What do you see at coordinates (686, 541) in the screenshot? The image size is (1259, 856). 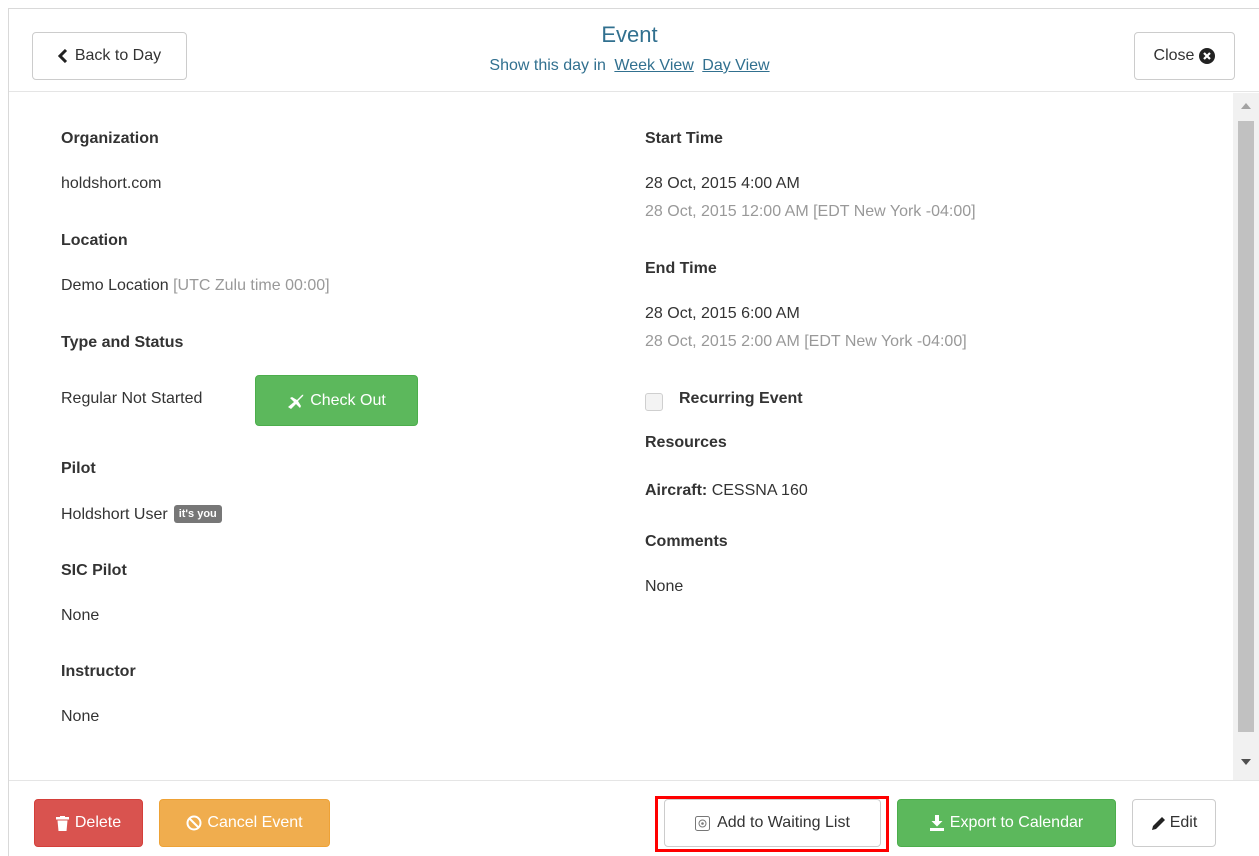 I see `comments-label: Comments` at bounding box center [686, 541].